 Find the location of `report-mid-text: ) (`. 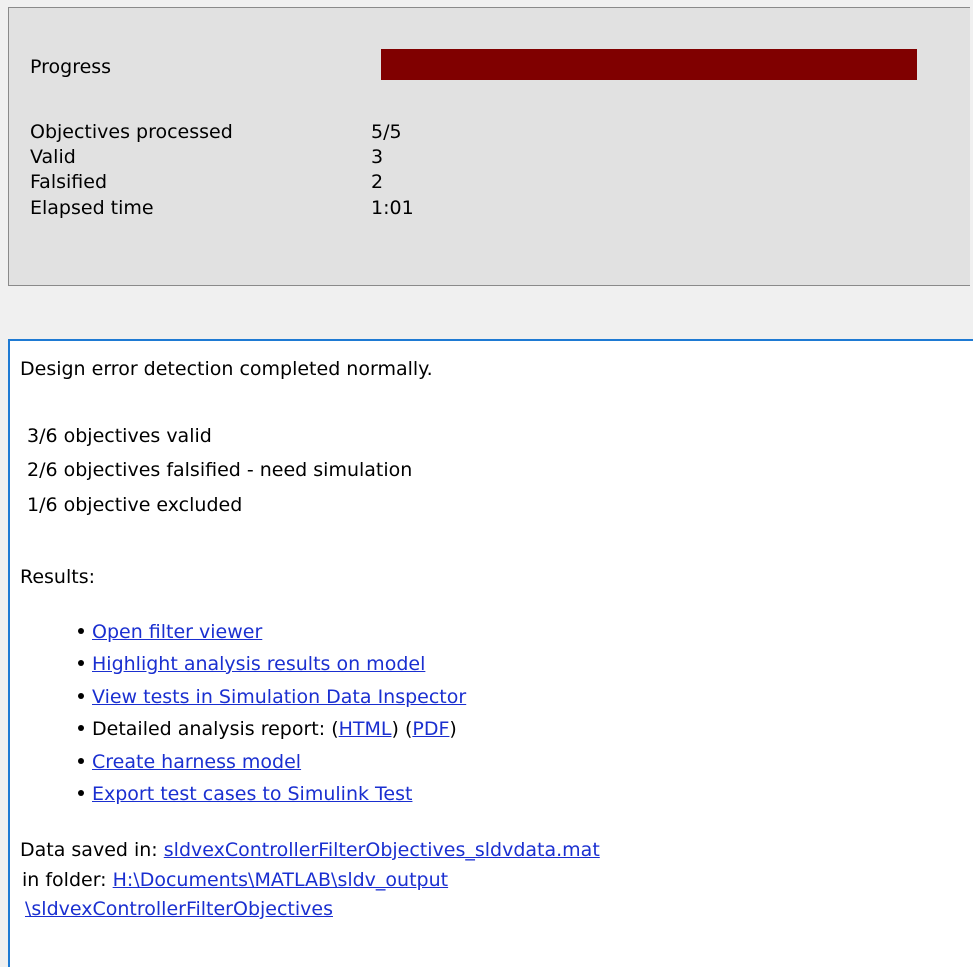

report-mid-text: ) ( is located at coordinates (402, 729).